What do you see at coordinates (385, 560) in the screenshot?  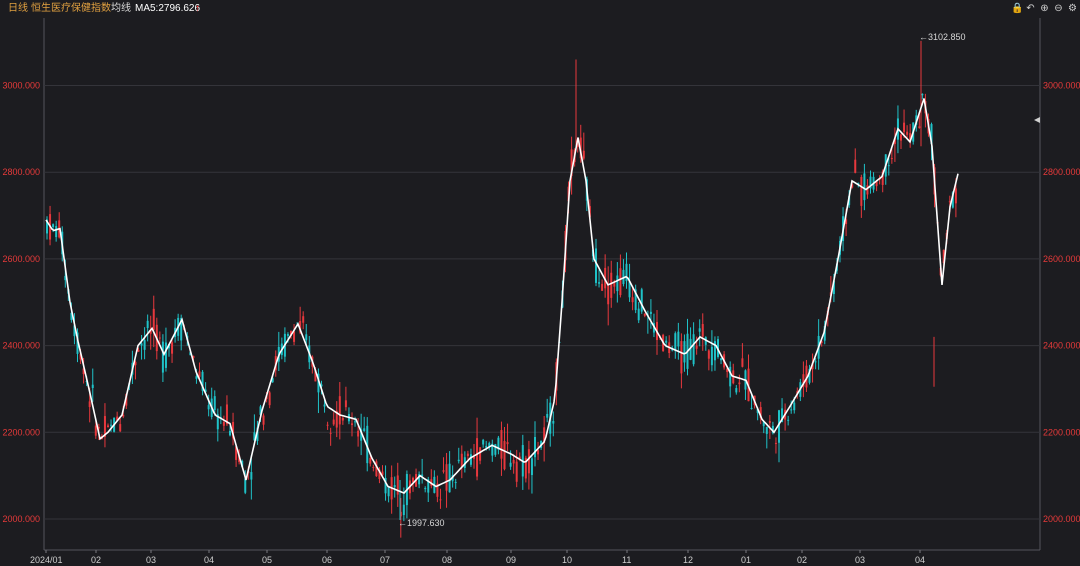 I see `x-tick-label: 07` at bounding box center [385, 560].